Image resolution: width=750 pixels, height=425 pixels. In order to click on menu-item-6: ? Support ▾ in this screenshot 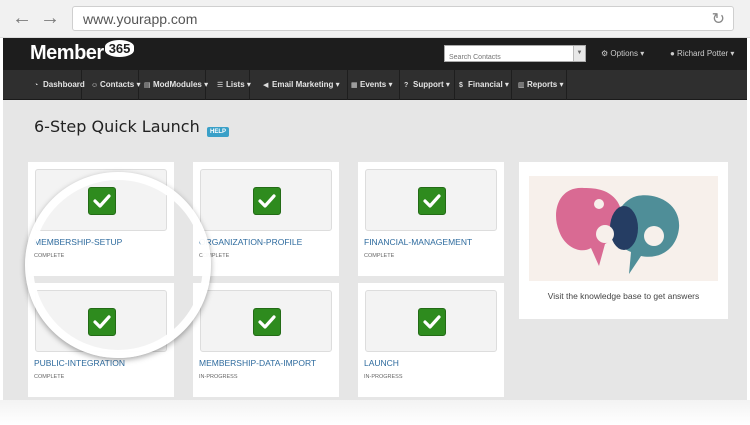, I will do `click(427, 85)`.